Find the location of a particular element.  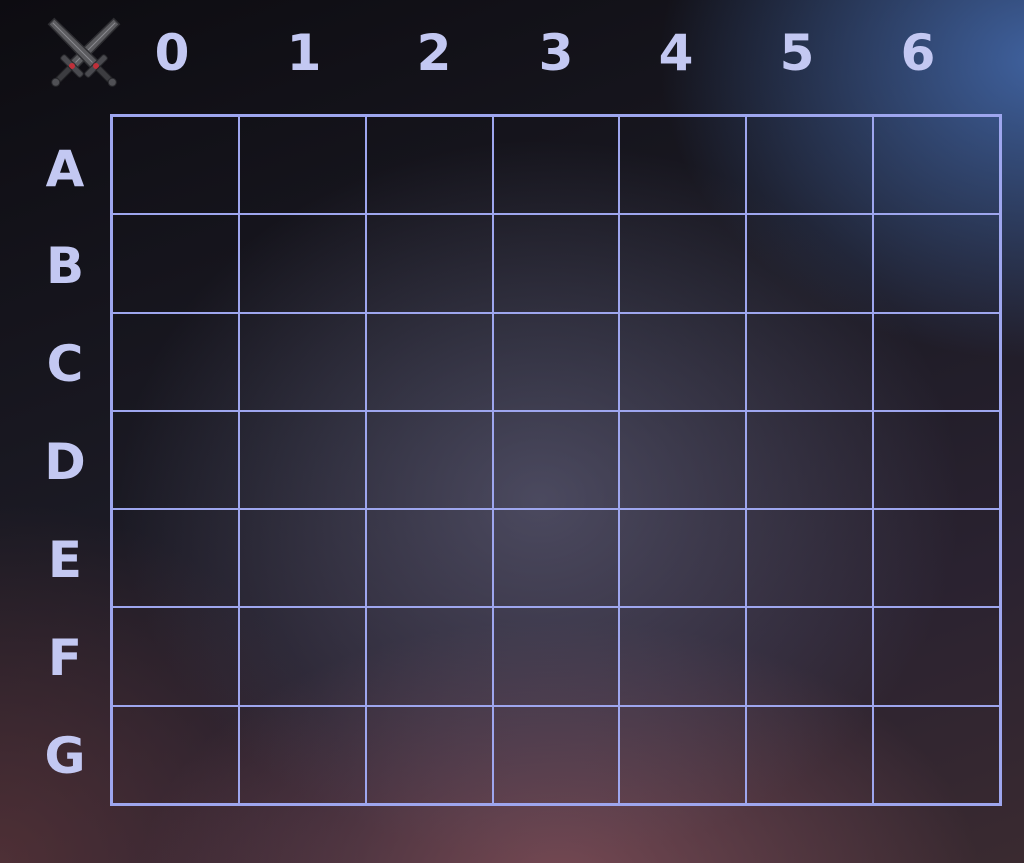

grid-cell-e1 is located at coordinates (302, 558).